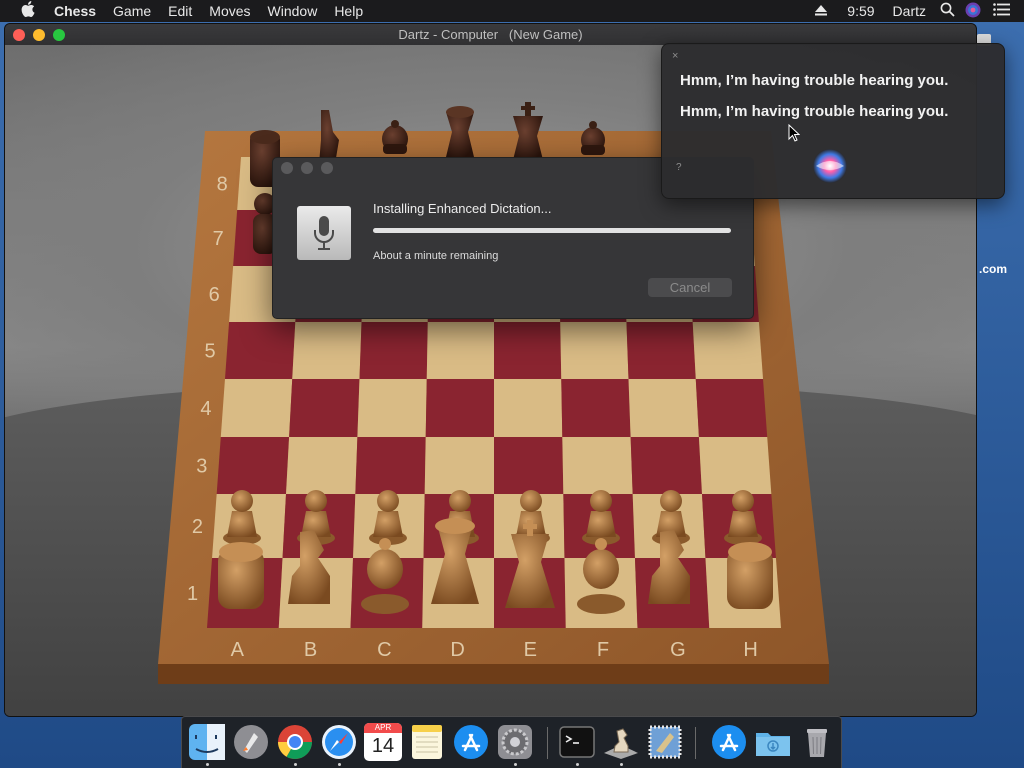 The image size is (1024, 768). I want to click on notification-center-icon, so click(1001, 11).